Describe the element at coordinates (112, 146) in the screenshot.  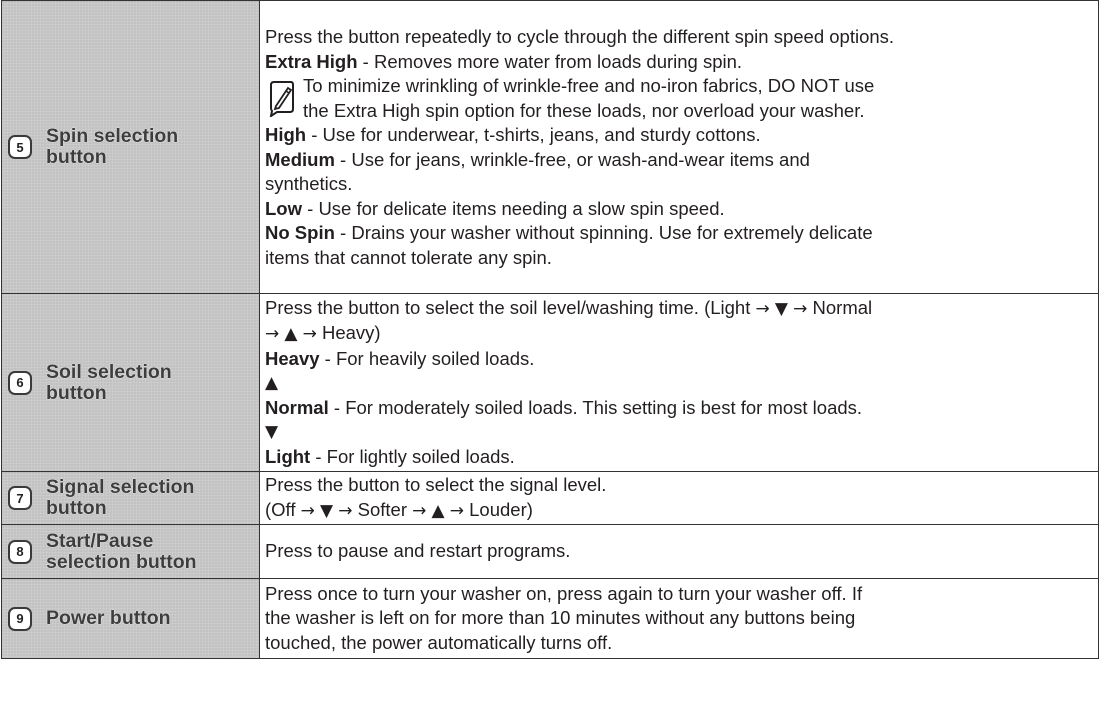
I see `row-label: Spin selection button` at that location.